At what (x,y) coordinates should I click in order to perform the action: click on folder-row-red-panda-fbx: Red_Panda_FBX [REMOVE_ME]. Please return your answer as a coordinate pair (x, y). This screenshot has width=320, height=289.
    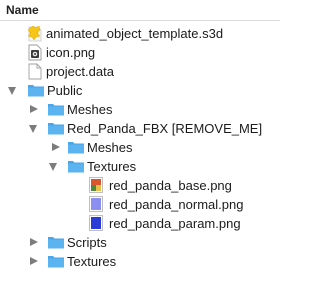
    Looking at the image, I should click on (140, 128).